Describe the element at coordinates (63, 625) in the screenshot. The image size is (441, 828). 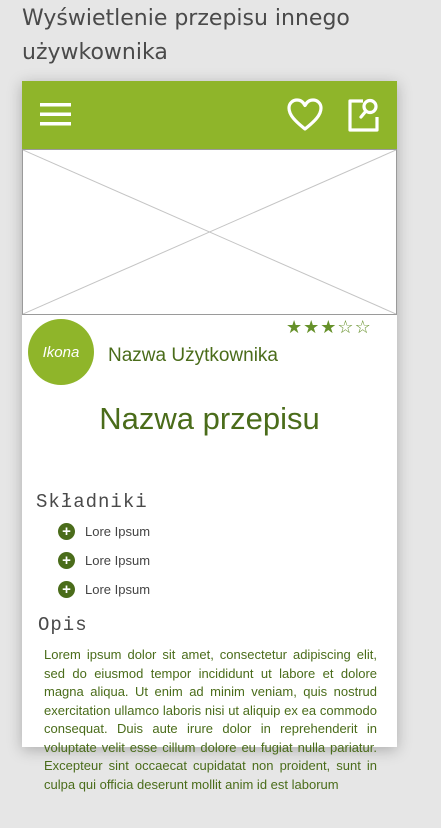
I see `description-heading: Opis` at that location.